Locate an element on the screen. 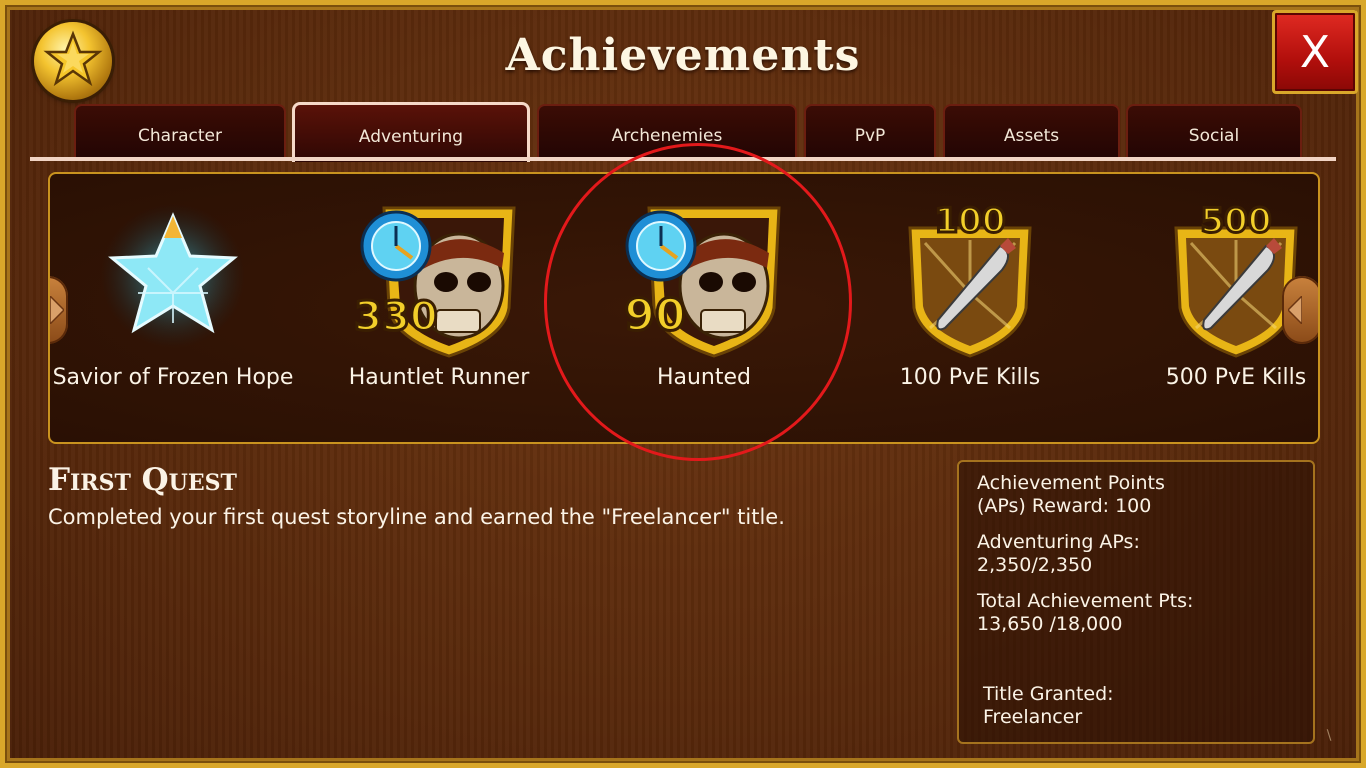 Image resolution: width=1366 pixels, height=768 pixels. achievement-detail-title: First Quest is located at coordinates (142, 480).